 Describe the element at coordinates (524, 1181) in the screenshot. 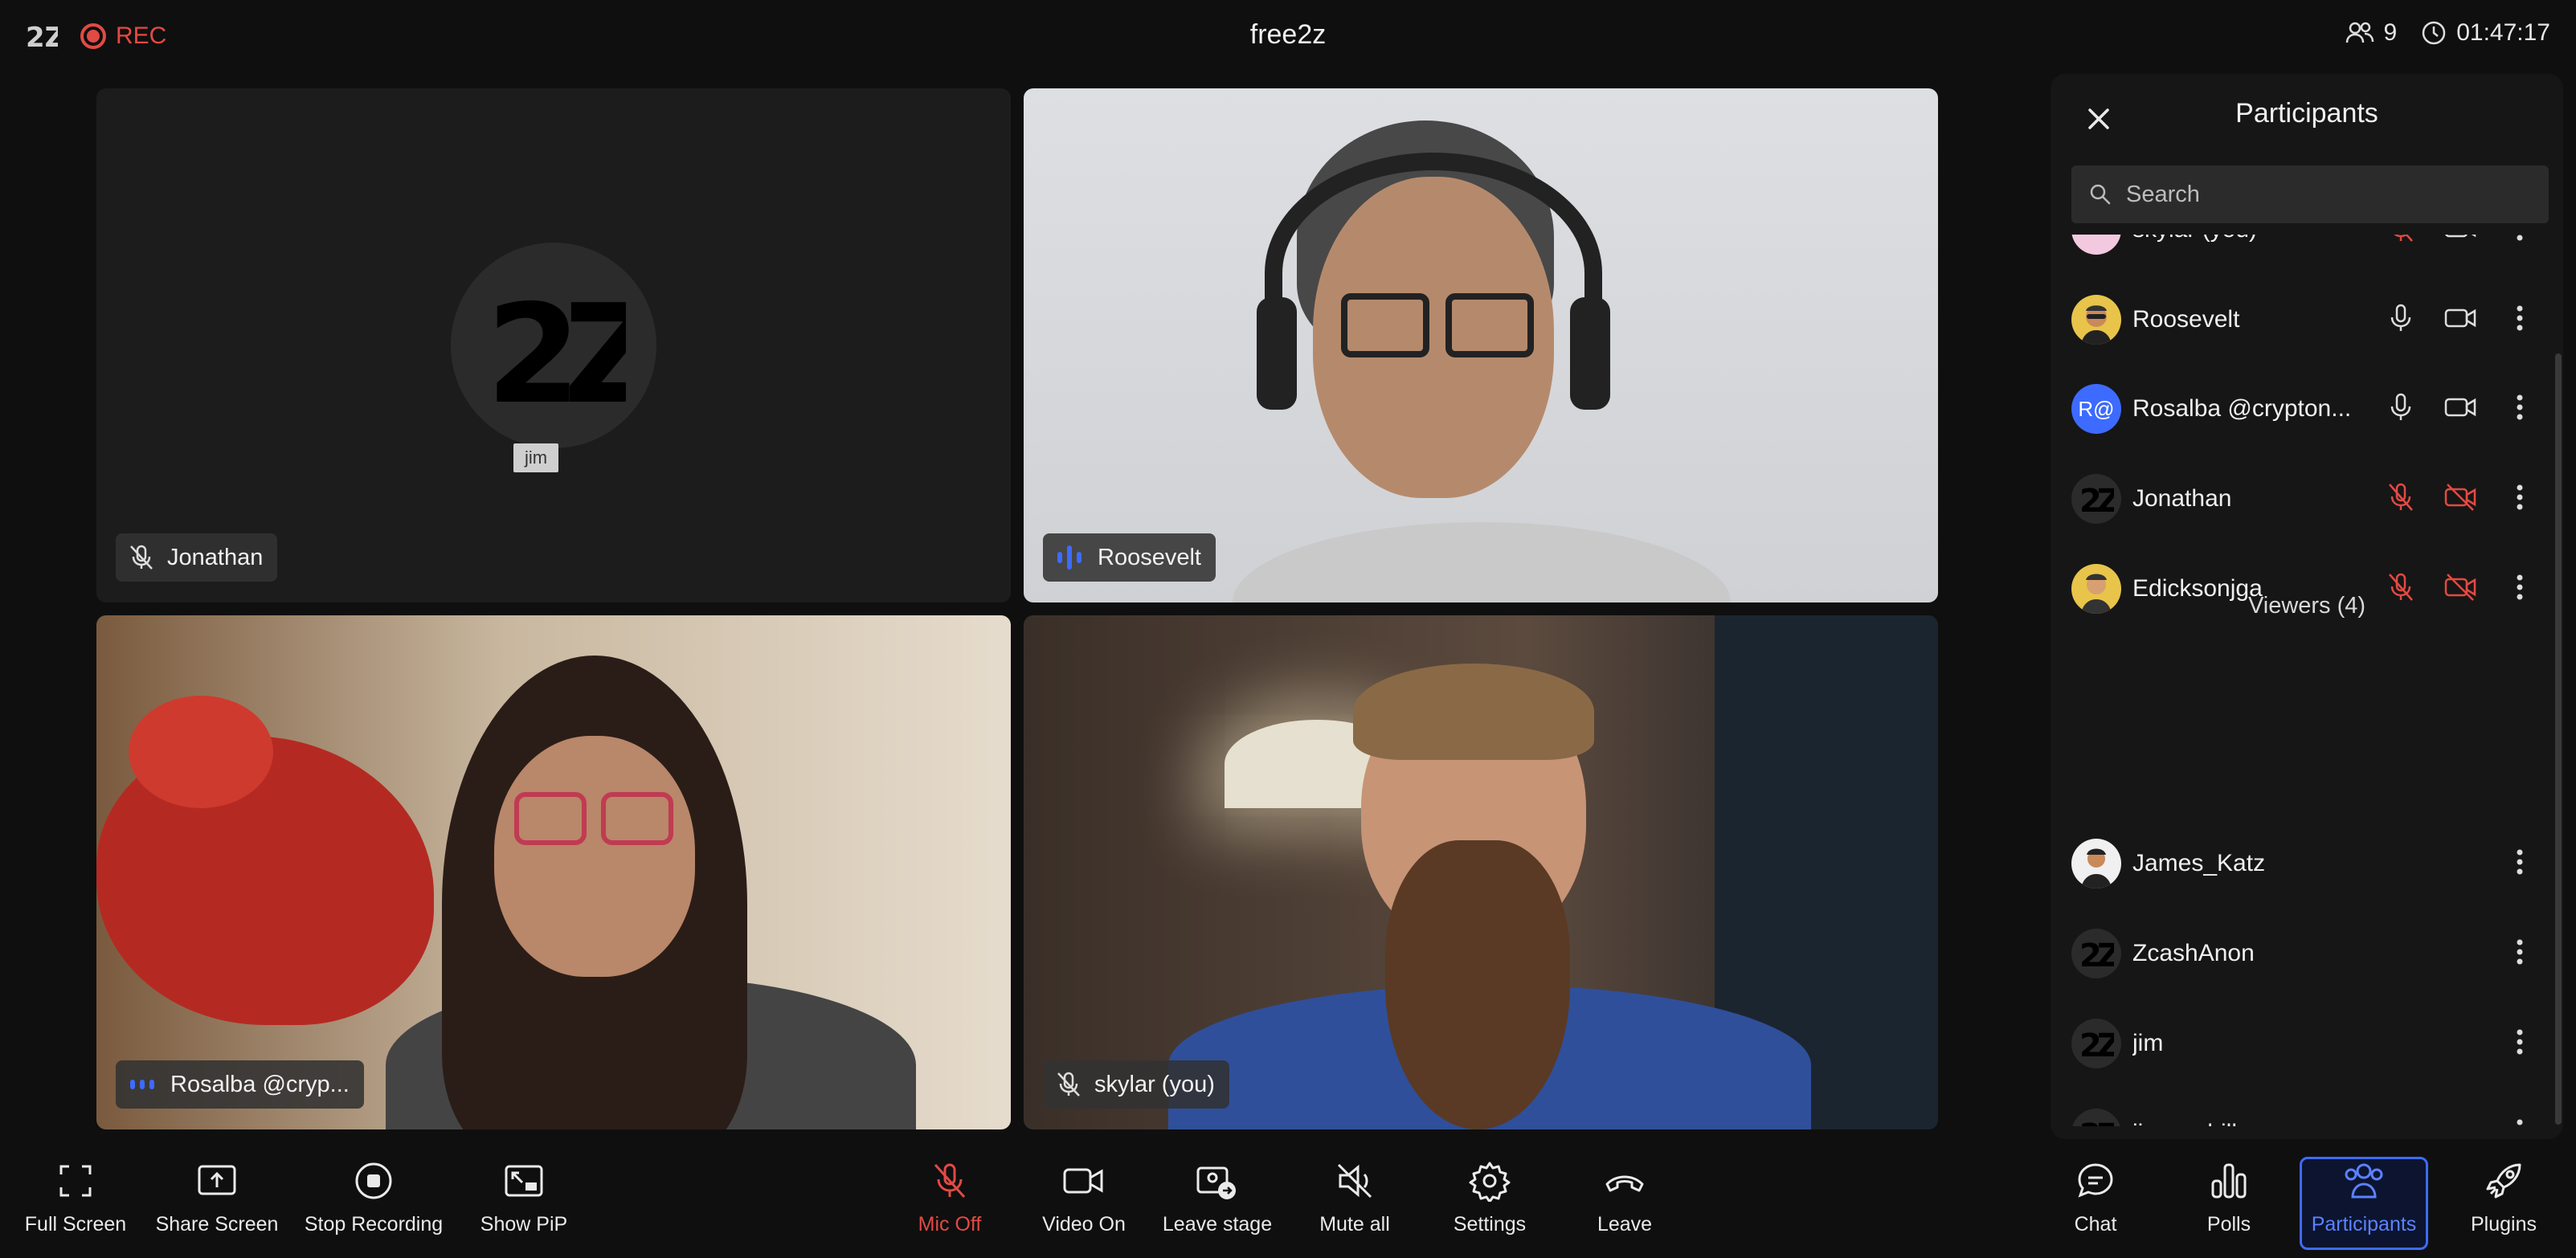

I see `pip-icon` at that location.